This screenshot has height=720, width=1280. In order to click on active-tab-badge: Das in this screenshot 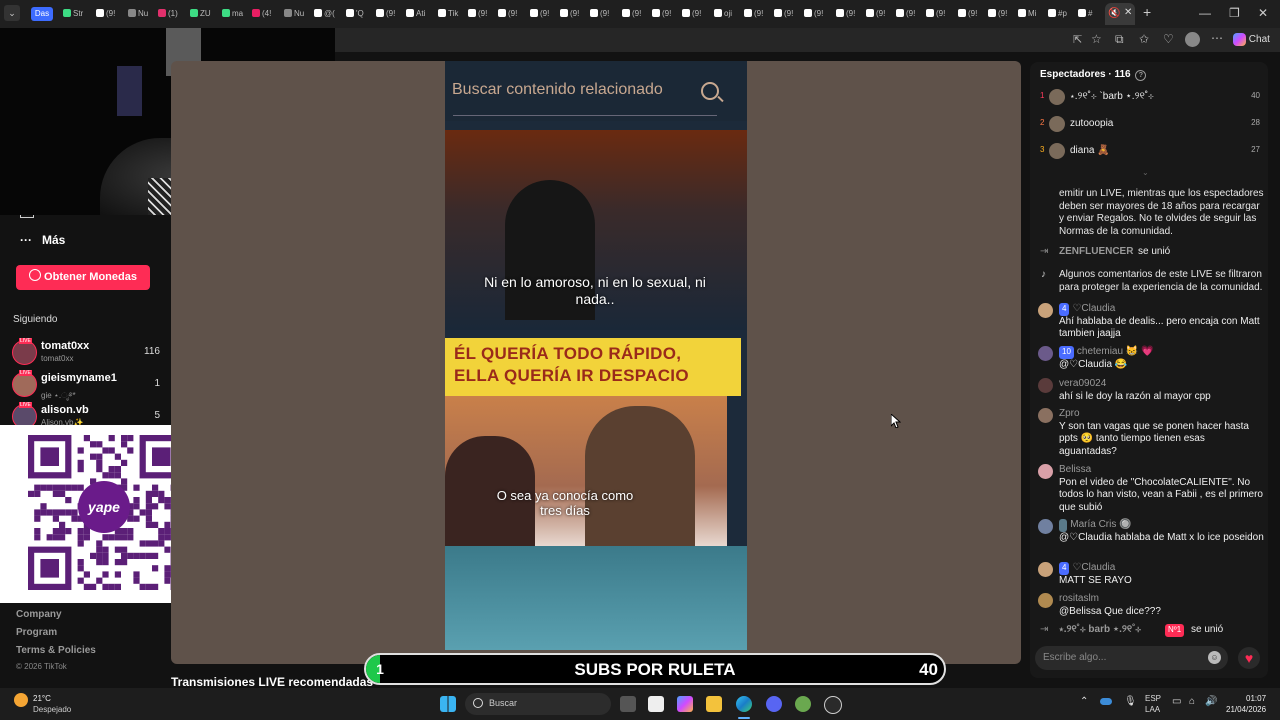, I will do `click(42, 14)`.